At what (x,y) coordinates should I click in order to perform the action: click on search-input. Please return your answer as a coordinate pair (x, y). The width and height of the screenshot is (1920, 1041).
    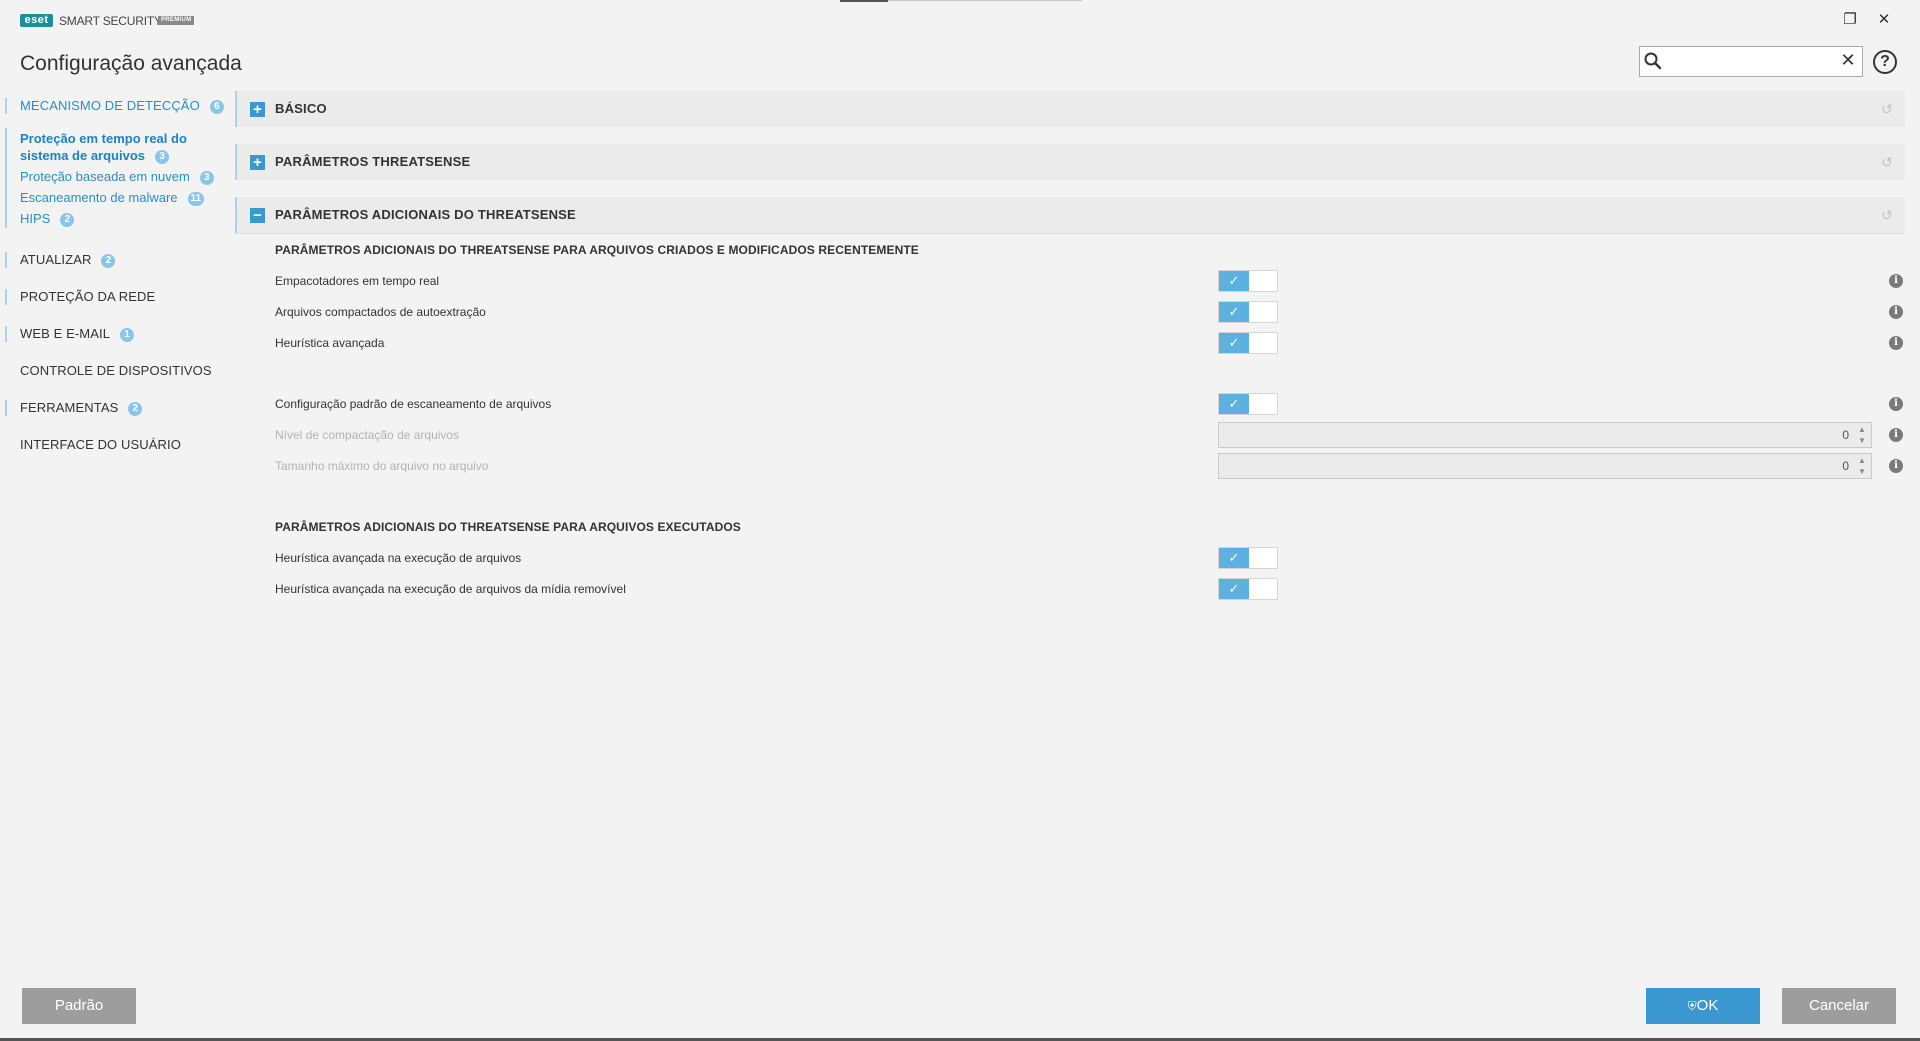
    Looking at the image, I should click on (1748, 61).